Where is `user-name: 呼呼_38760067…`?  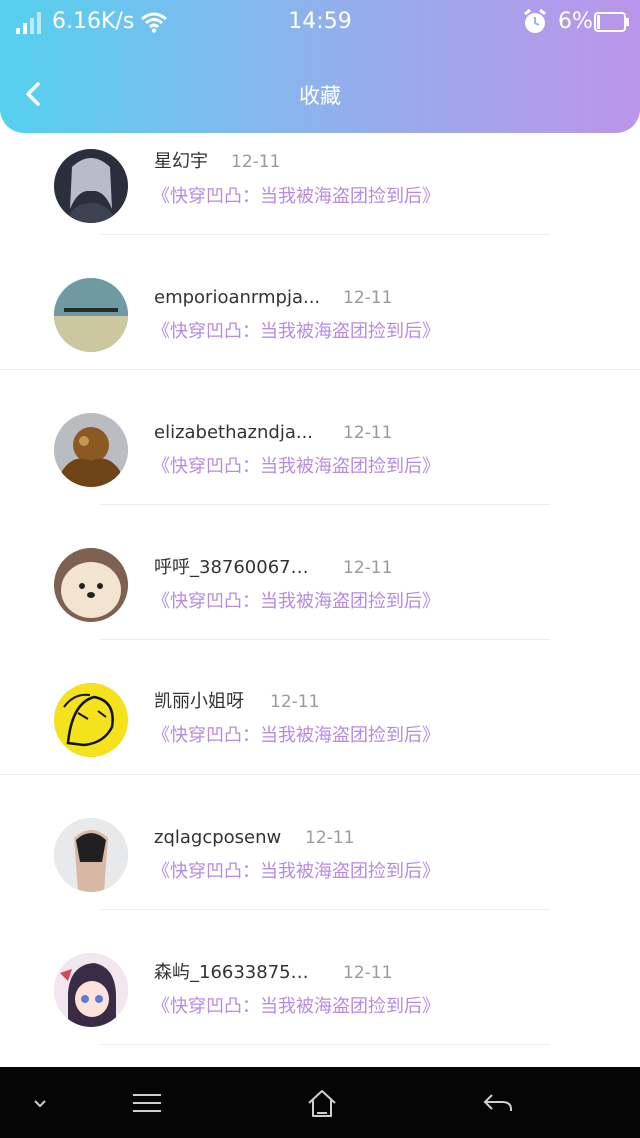
user-name: 呼呼_38760067… is located at coordinates (231, 568).